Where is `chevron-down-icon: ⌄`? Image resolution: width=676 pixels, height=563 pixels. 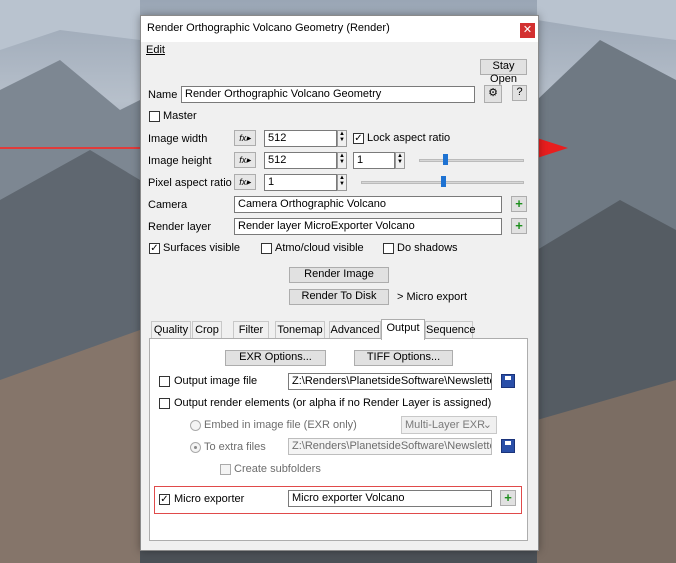
chevron-down-icon: ⌄ is located at coordinates (487, 425).